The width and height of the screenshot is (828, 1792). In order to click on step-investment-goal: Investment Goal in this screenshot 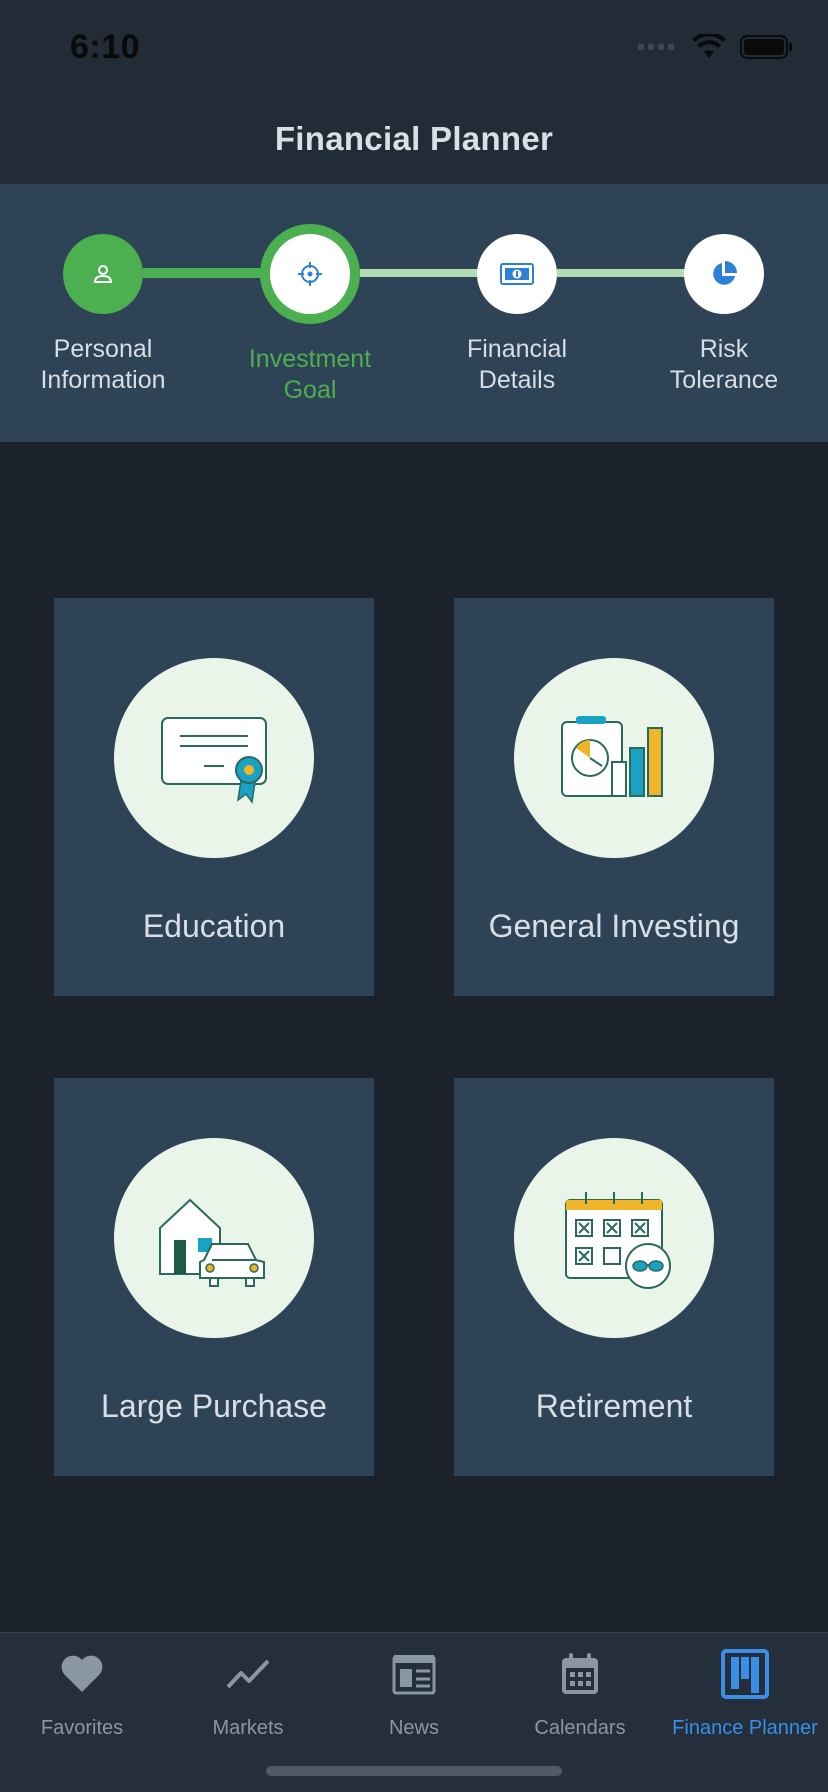, I will do `click(310, 315)`.